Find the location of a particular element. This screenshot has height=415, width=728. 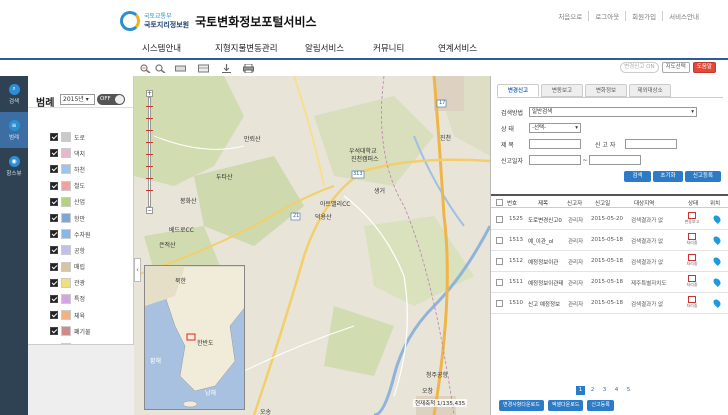

legend-layer: 매립 is located at coordinates (70, 267).